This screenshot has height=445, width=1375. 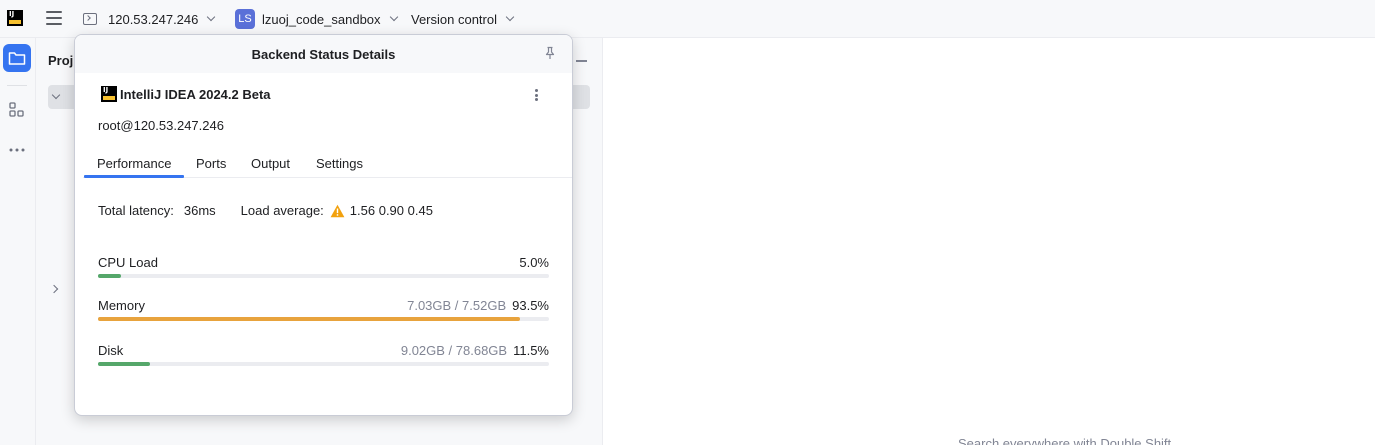 I want to click on popup-header: Backend Status Details, so click(x=323, y=54).